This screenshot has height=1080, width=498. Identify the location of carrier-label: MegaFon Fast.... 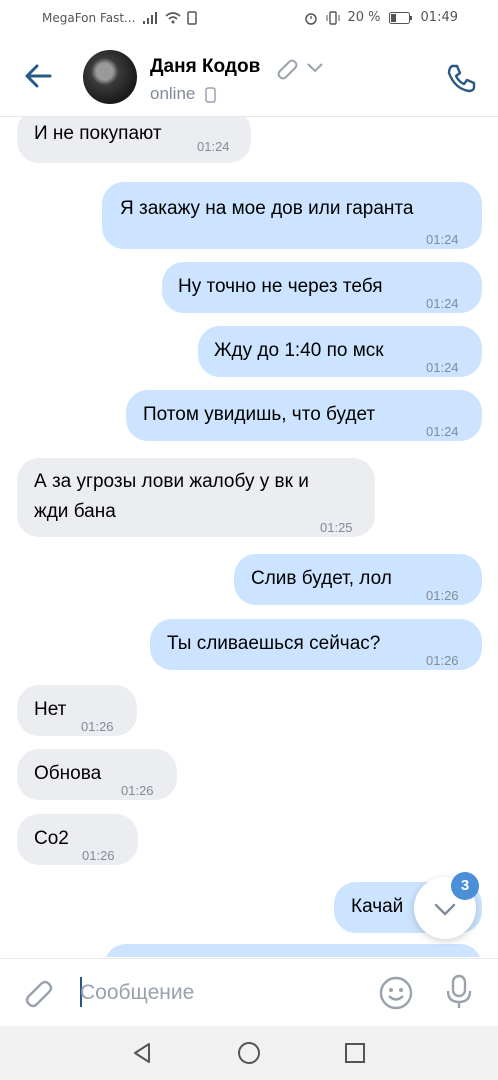
(89, 18).